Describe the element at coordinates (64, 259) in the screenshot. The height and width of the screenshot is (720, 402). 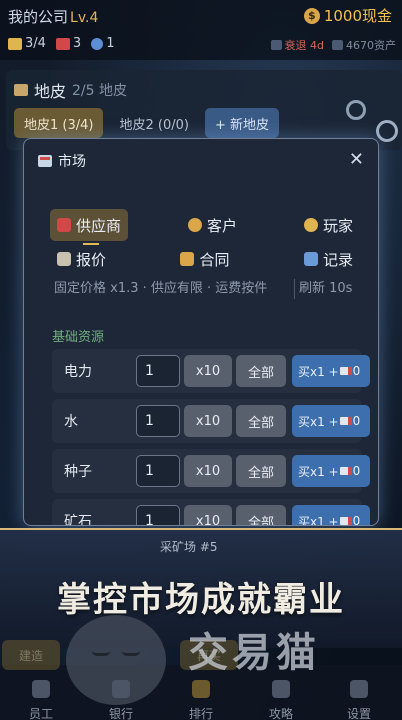
I see `clipboard-icon` at that location.